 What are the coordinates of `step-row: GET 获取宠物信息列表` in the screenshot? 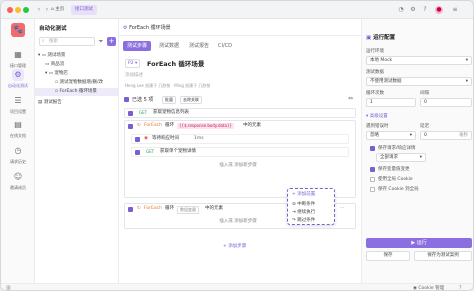 It's located at (240, 113).